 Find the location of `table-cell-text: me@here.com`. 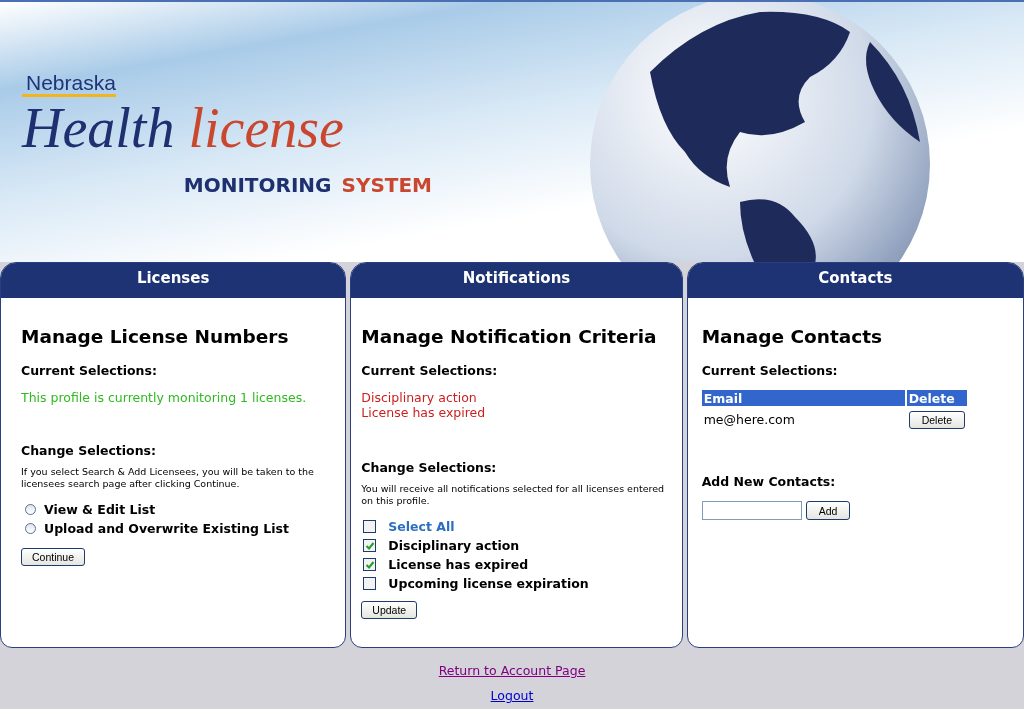

table-cell-text: me@here.com is located at coordinates (749, 419).